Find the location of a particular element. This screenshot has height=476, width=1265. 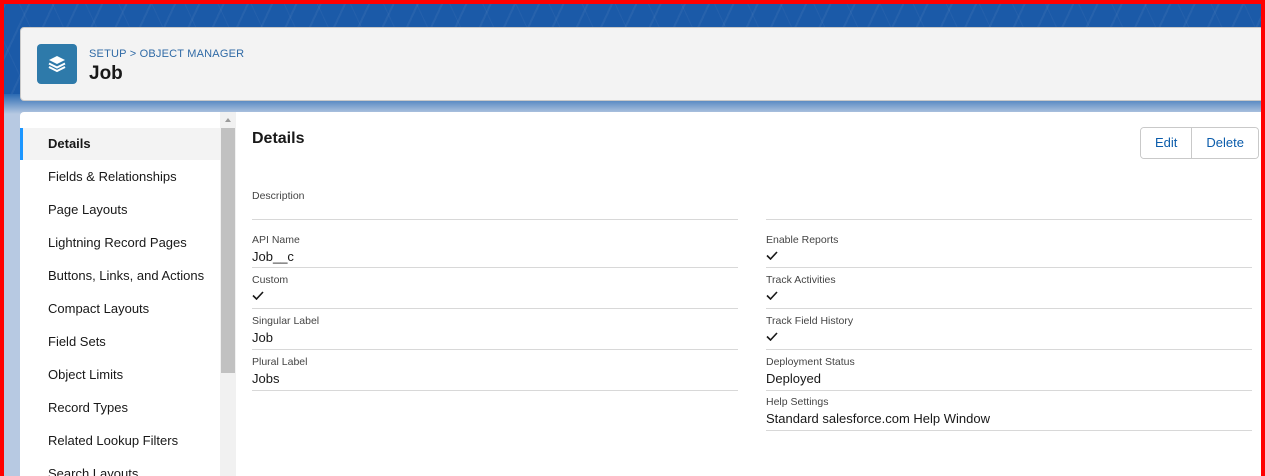

description-field: Description is located at coordinates (495, 205).